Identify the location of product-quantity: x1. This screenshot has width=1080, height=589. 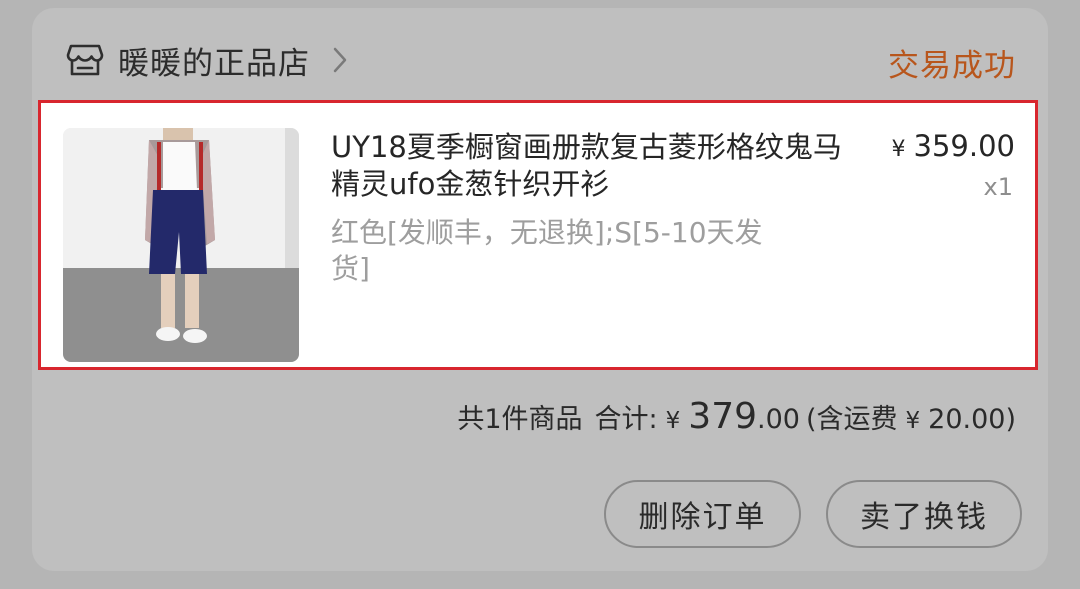
(998, 187).